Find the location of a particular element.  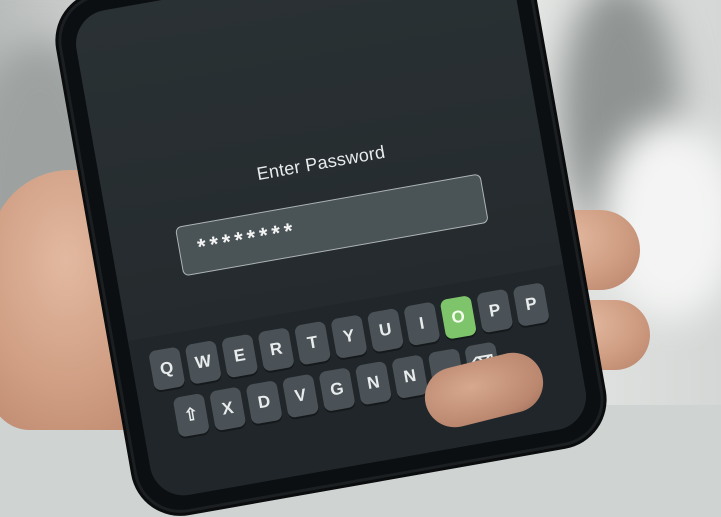

key-q: Q is located at coordinates (167, 369).